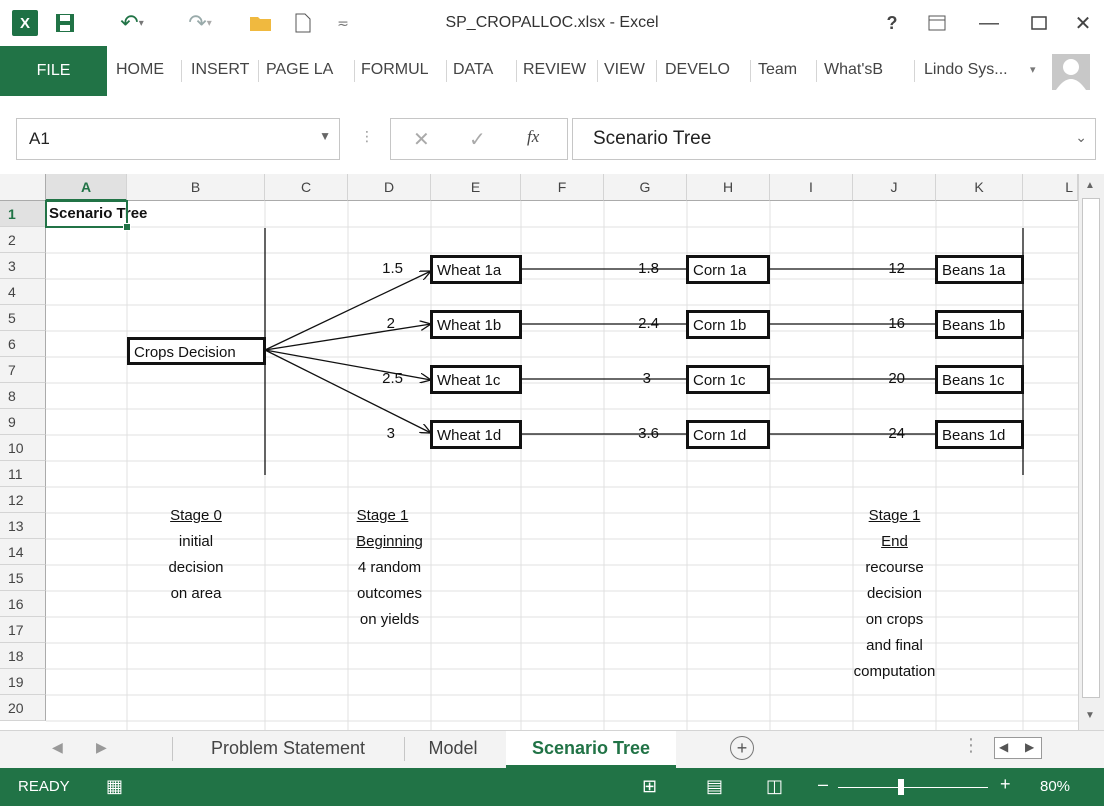 The height and width of the screenshot is (806, 1104). What do you see at coordinates (631, 269) in the screenshot?
I see `value-g3: 1.8` at bounding box center [631, 269].